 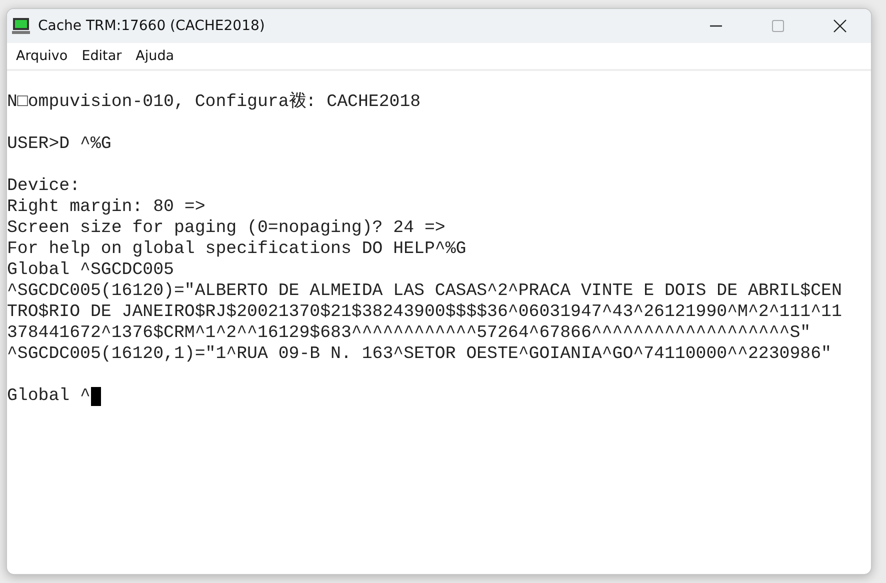 What do you see at coordinates (42, 56) in the screenshot?
I see `menu-item: Arquivo` at bounding box center [42, 56].